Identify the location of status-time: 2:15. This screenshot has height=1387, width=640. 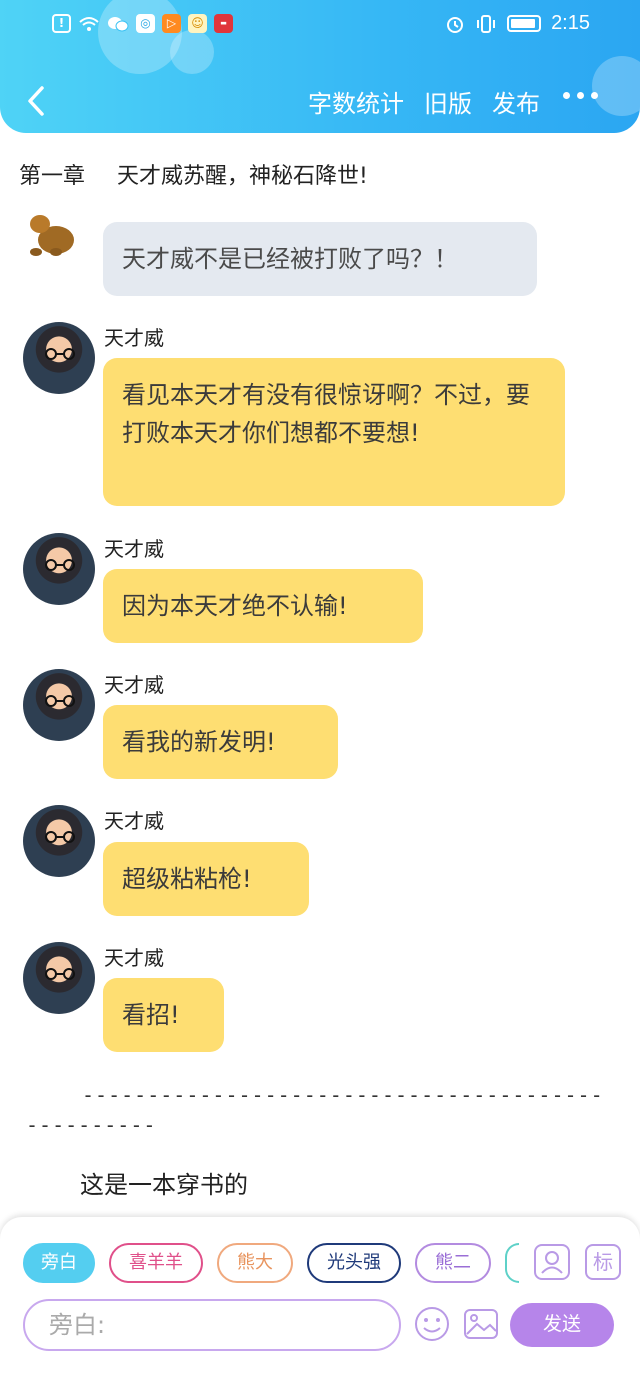
(570, 23).